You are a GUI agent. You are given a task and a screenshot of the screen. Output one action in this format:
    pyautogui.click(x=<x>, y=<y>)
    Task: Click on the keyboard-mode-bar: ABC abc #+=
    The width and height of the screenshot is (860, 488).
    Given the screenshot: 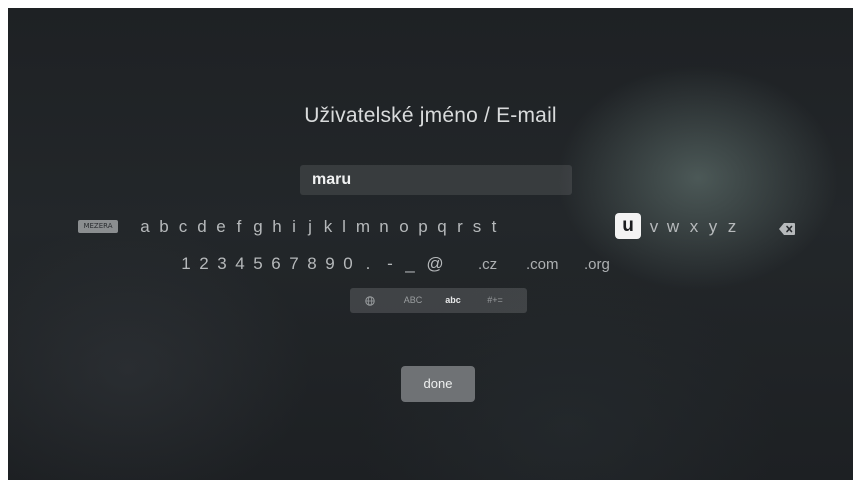 What is the action you would take?
    pyautogui.click(x=438, y=300)
    